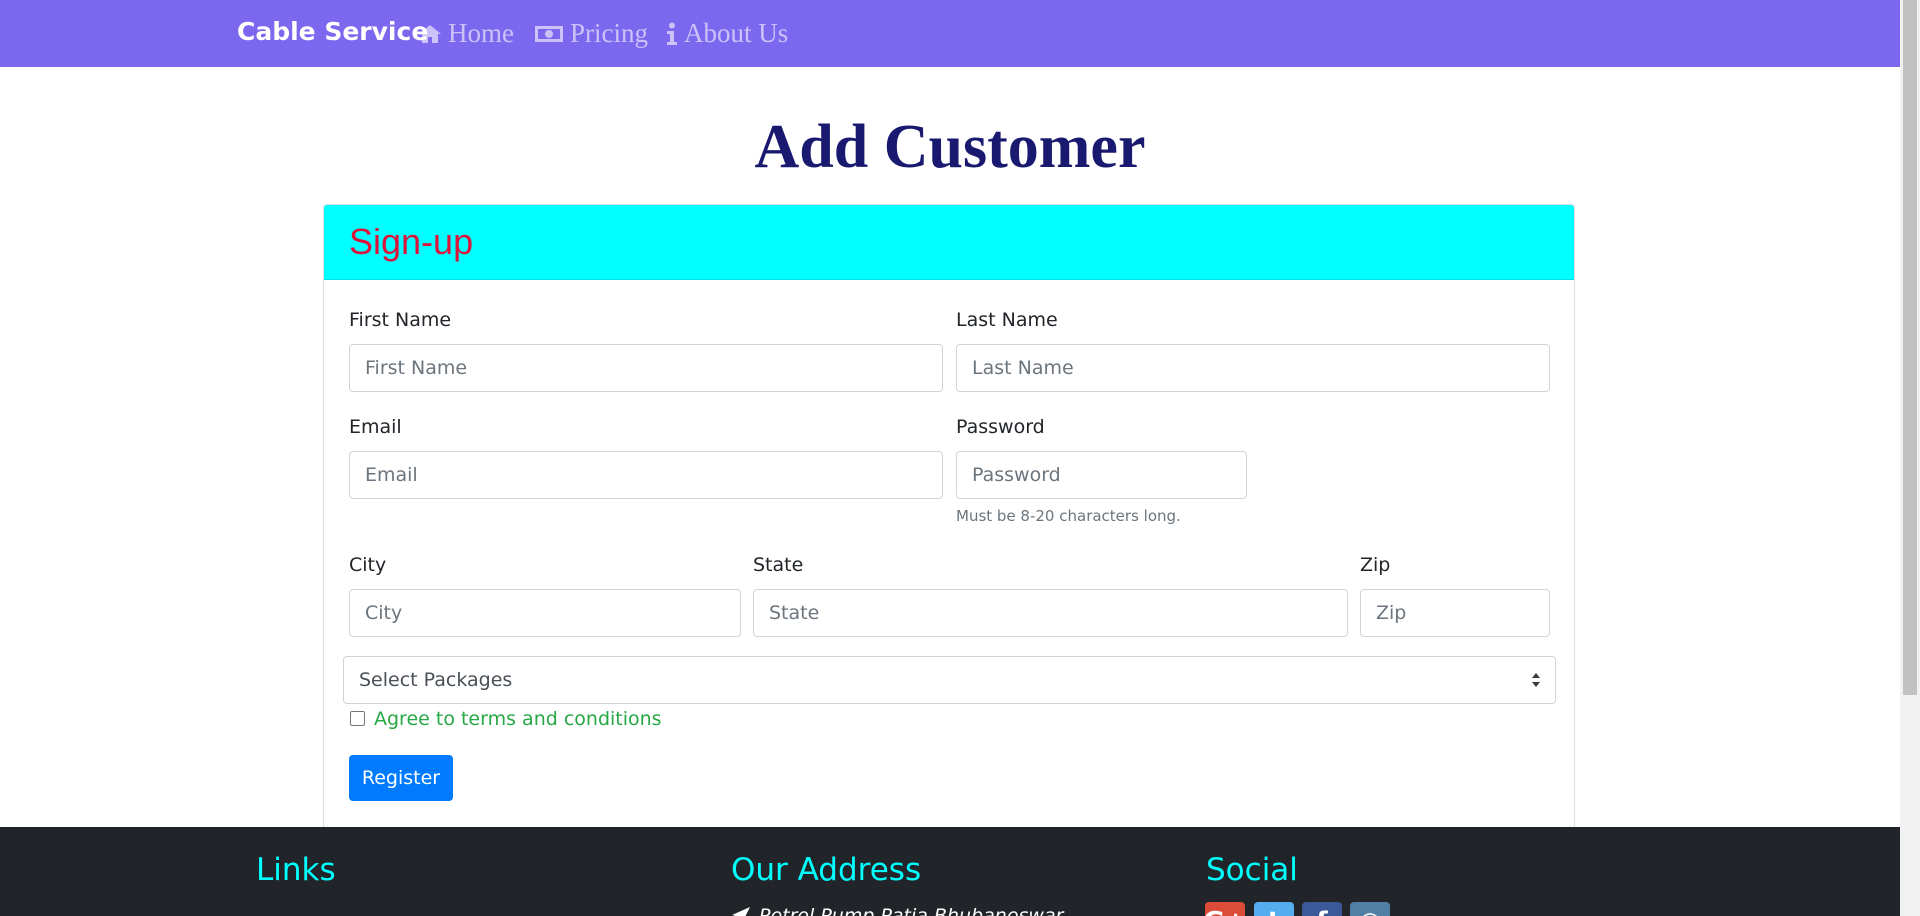 This screenshot has height=916, width=1920. Describe the element at coordinates (1253, 368) in the screenshot. I see `last-name-input: Last Name` at that location.